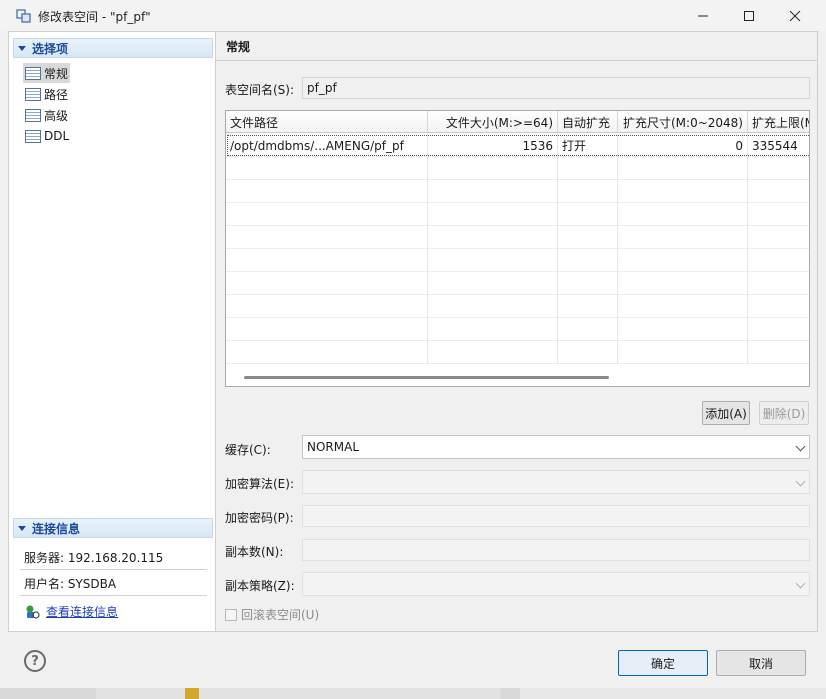 Image resolution: width=826 pixels, height=699 pixels. I want to click on column-header-extend-limit: 扩充上限(M, so click(778, 122).